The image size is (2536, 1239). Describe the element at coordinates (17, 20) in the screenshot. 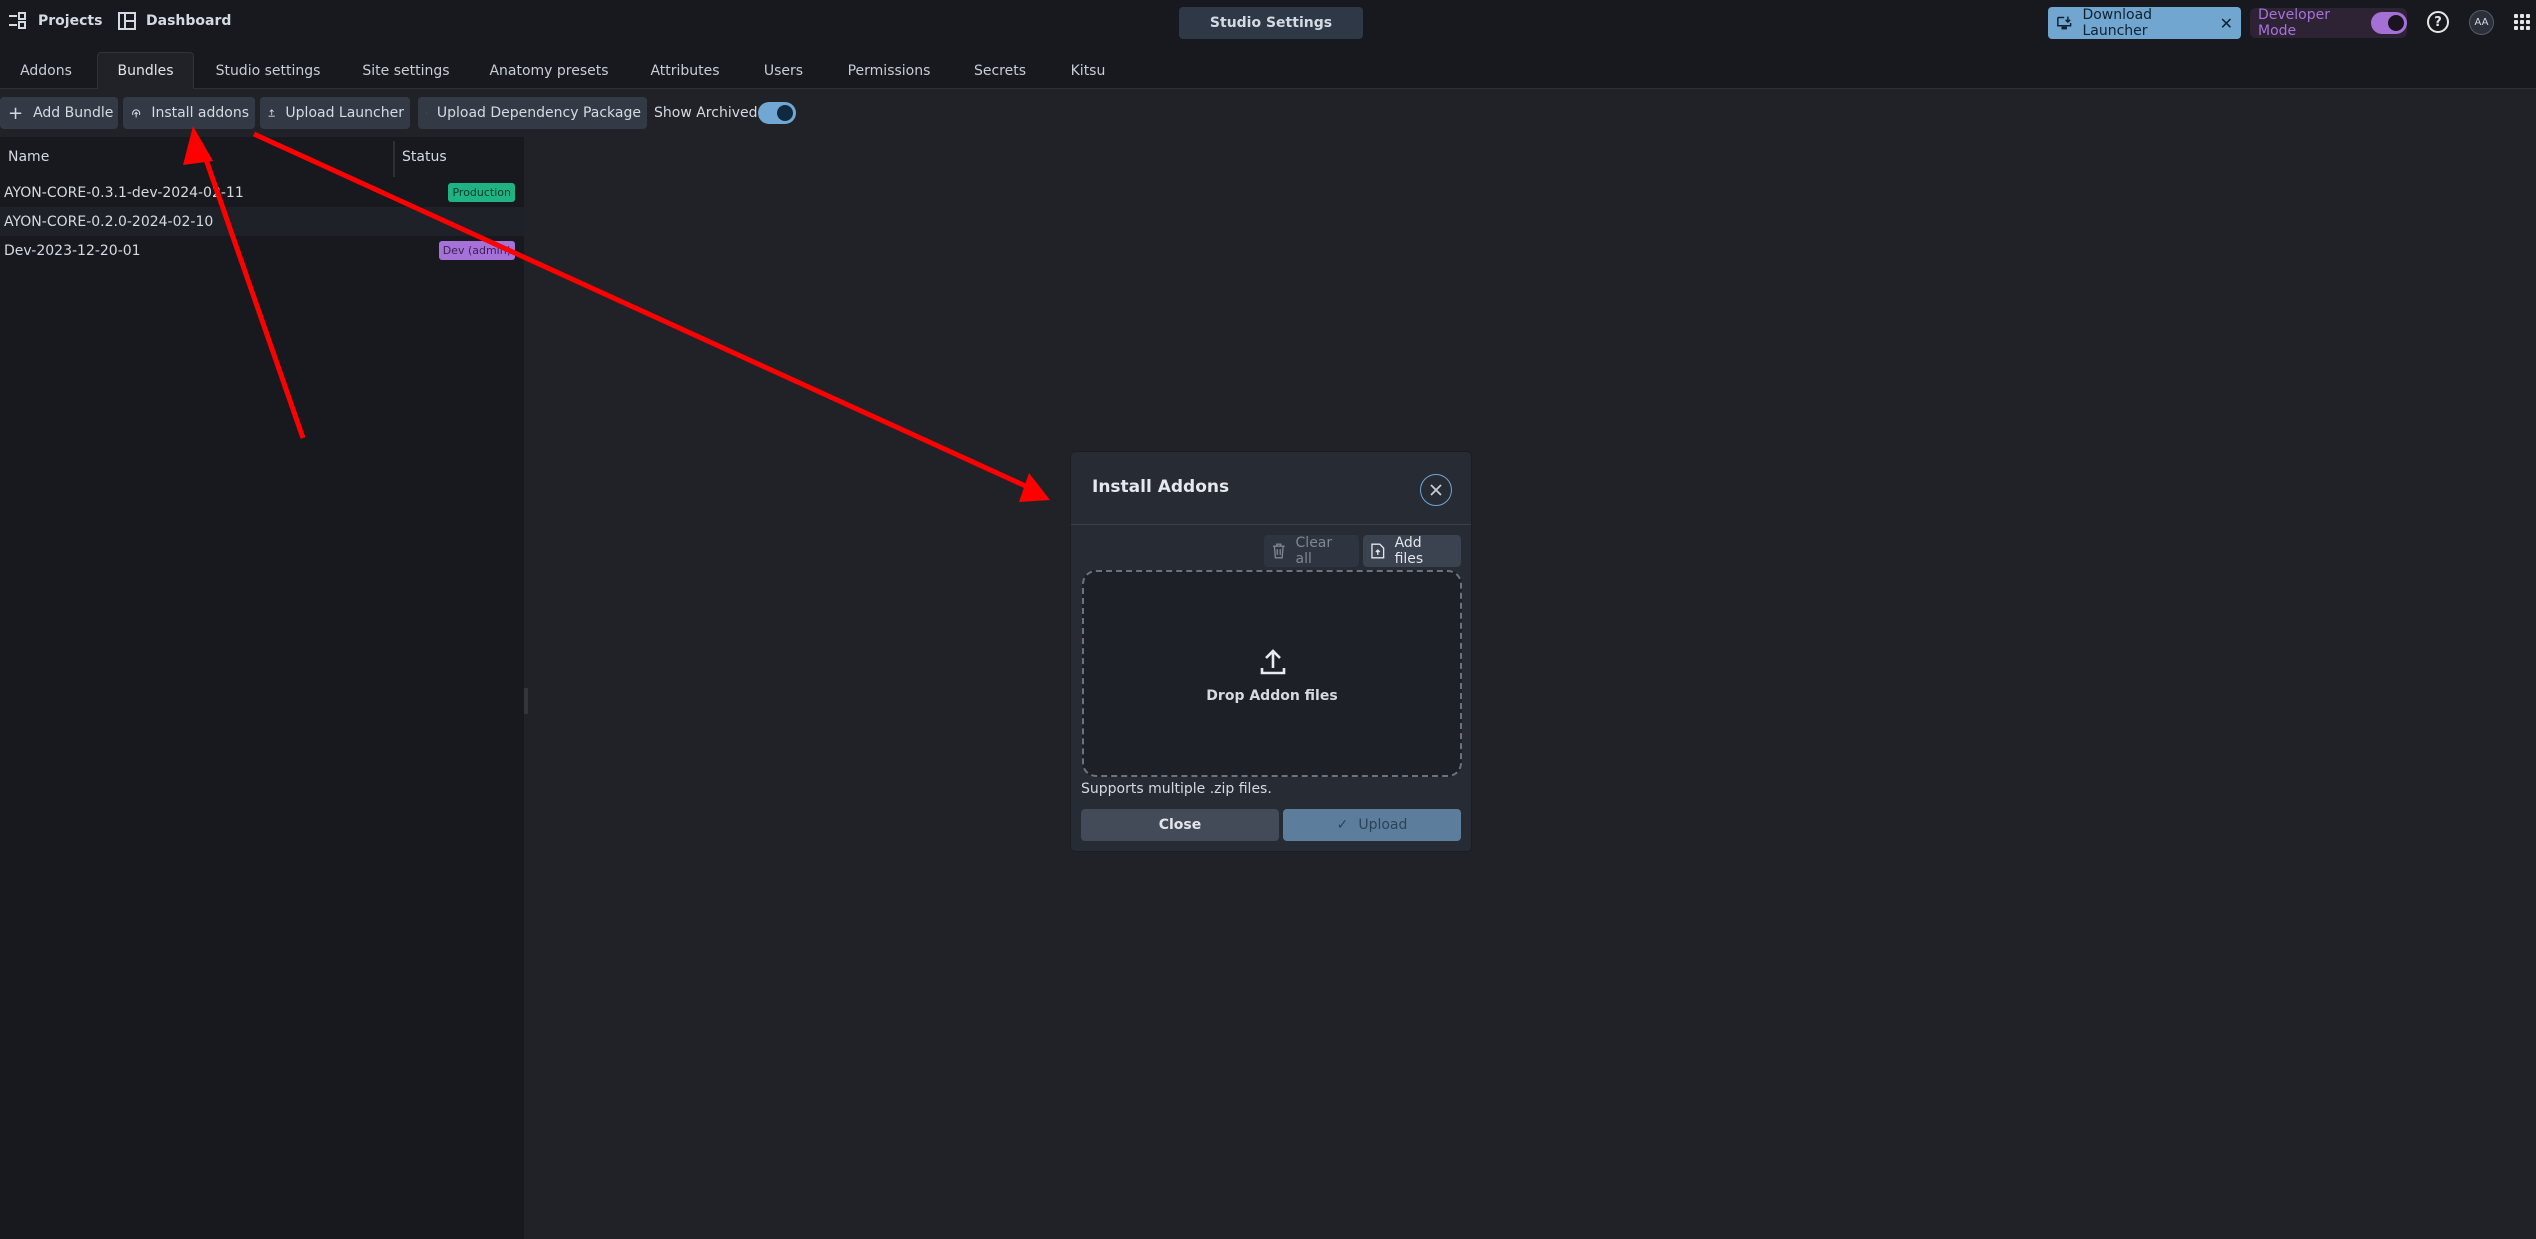

I see `projects-menu-icon` at that location.